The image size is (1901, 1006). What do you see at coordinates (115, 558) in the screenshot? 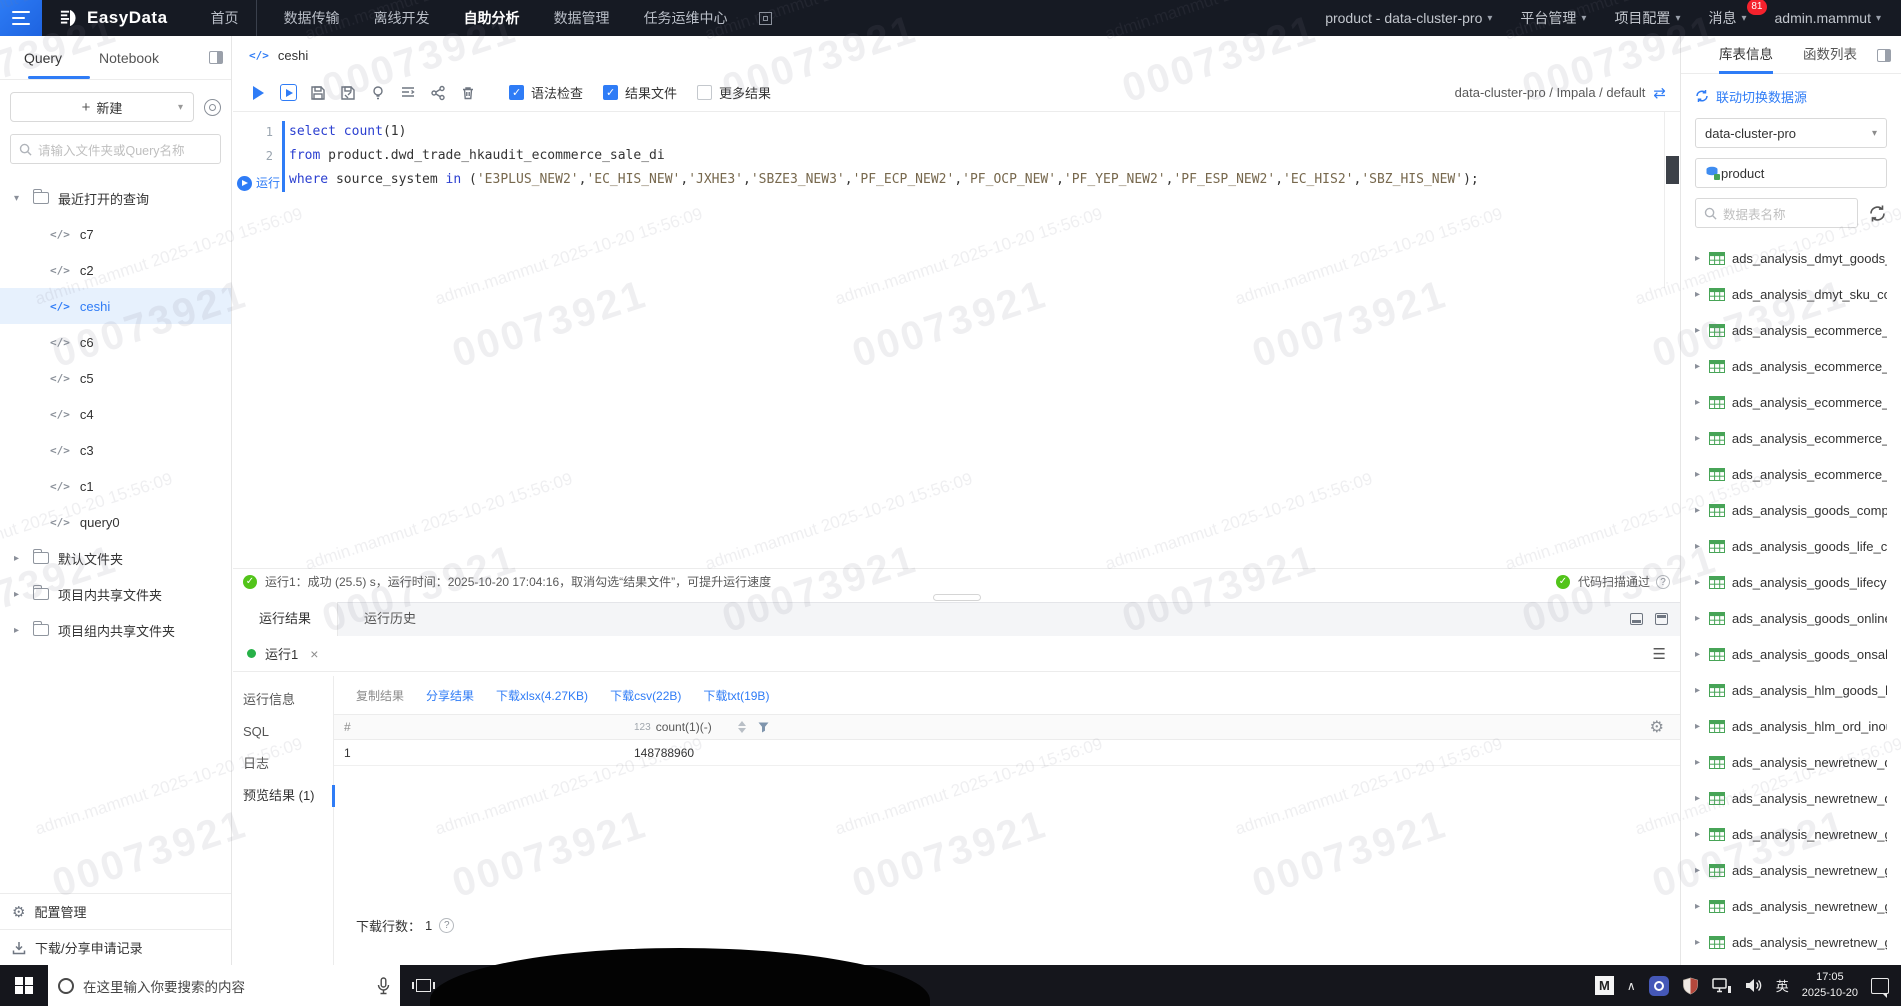
I see `sidebar-folder: ▸ 默认文件夹` at bounding box center [115, 558].